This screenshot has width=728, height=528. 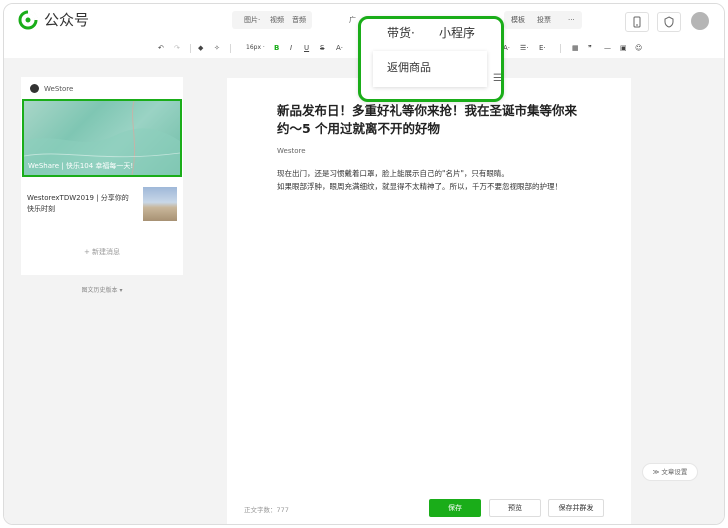 What do you see at coordinates (28, 20) in the screenshot?
I see `wechat-official-logo-icon` at bounding box center [28, 20].